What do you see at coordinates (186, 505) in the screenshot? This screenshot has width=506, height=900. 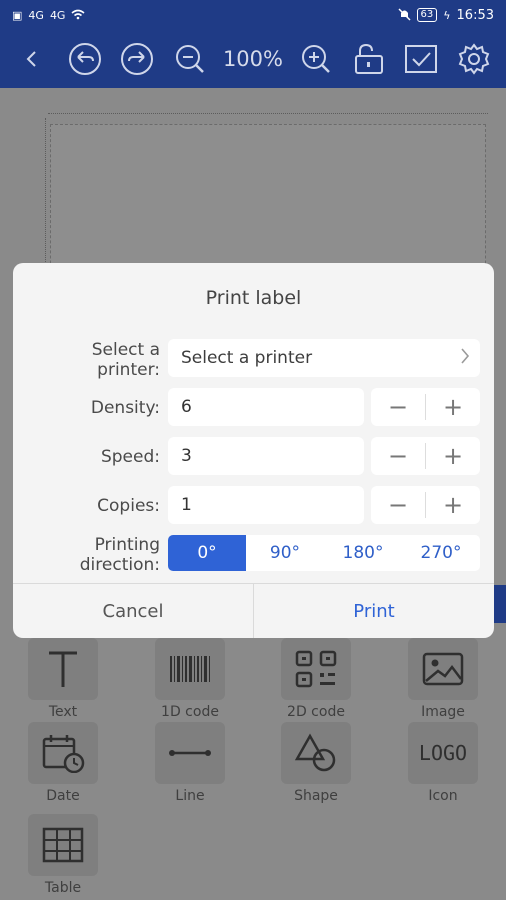 I see `copies-value: 1` at bounding box center [186, 505].